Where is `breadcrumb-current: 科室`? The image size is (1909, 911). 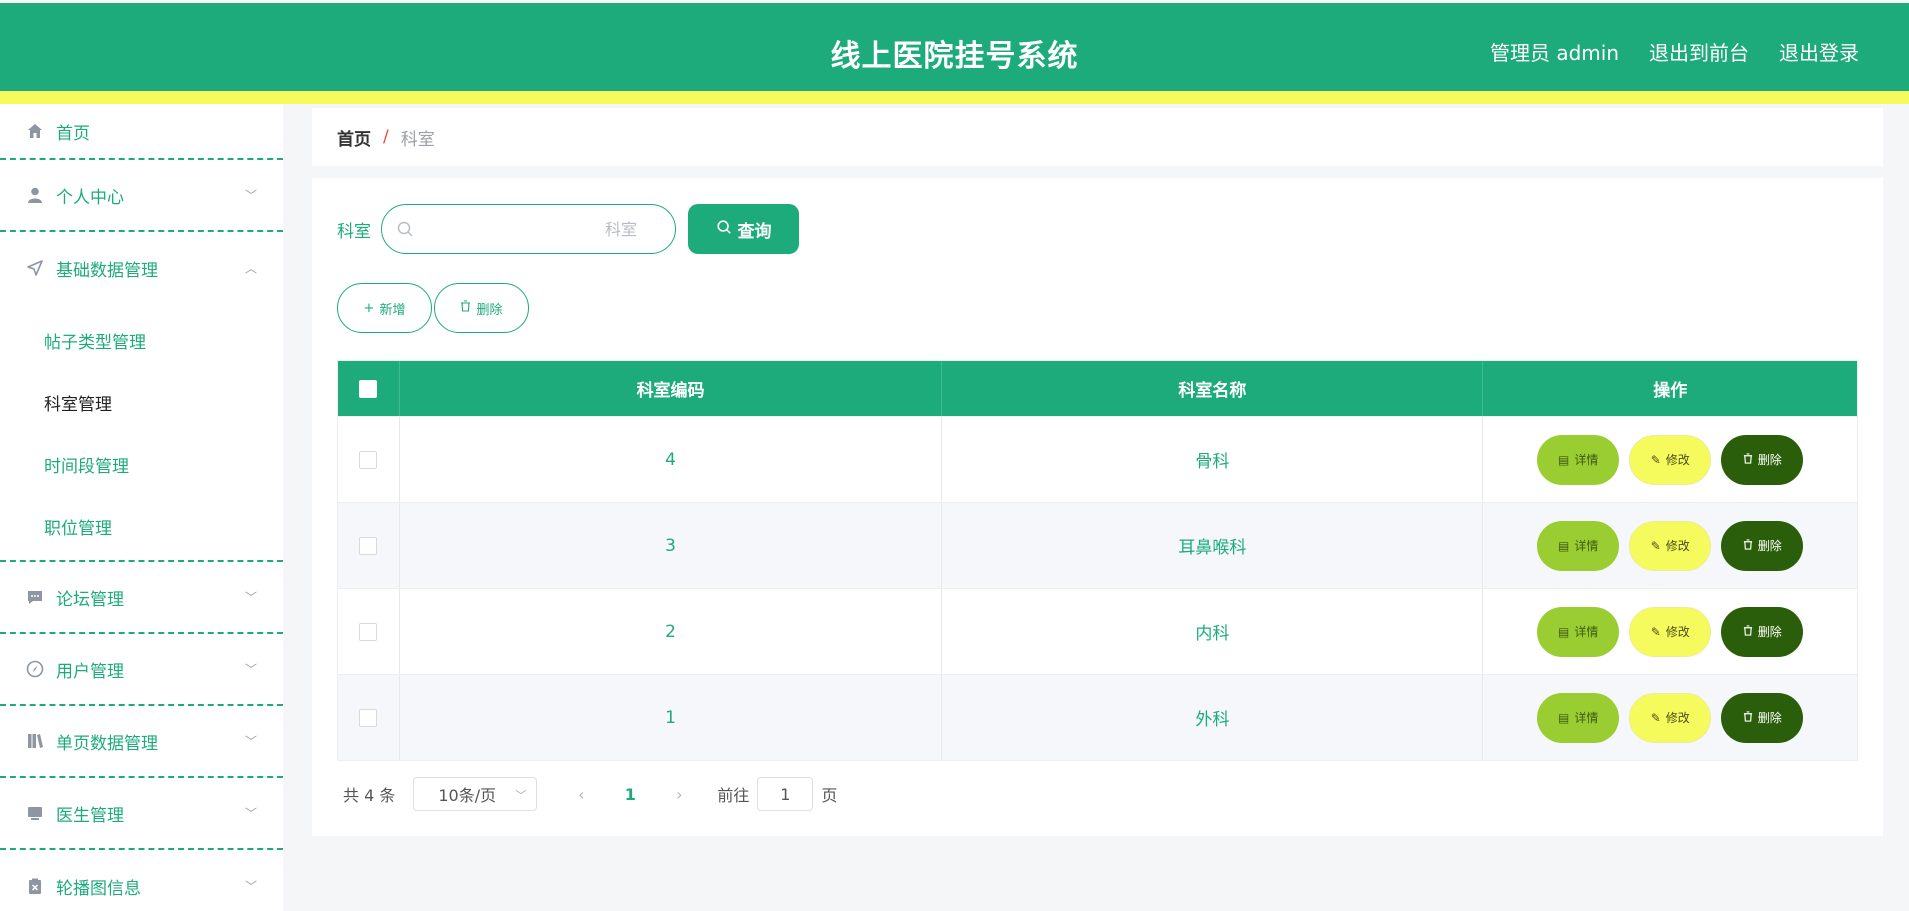 breadcrumb-current: 科室 is located at coordinates (417, 139).